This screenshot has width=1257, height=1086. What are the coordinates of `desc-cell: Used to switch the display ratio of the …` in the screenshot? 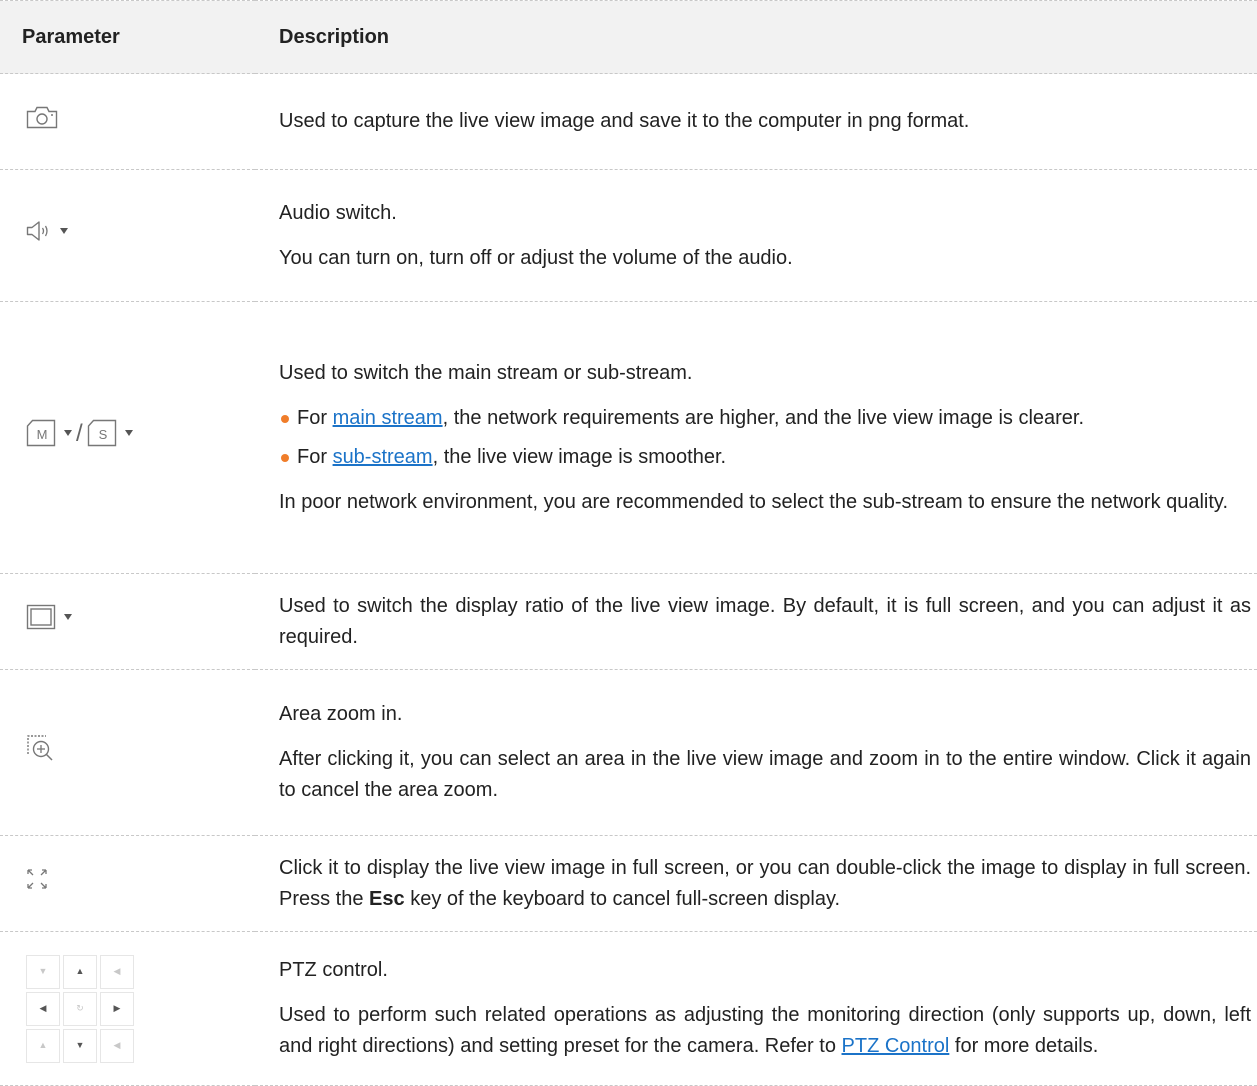 It's located at (756, 621).